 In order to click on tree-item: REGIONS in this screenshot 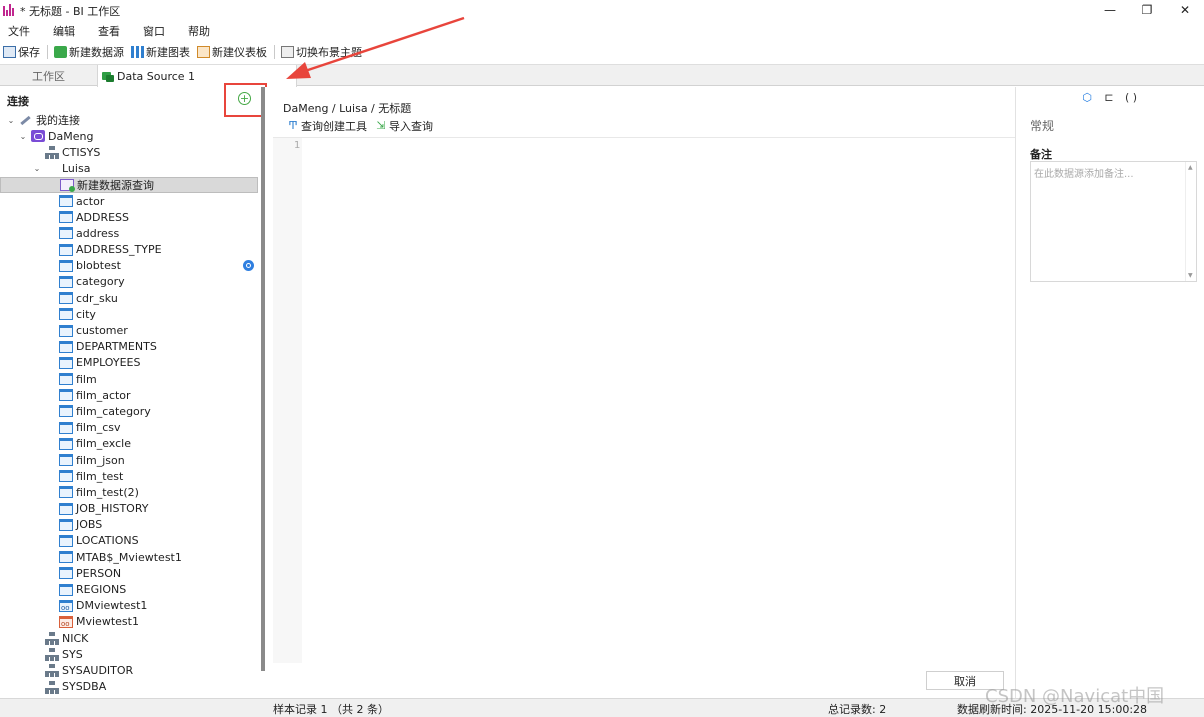, I will do `click(129, 589)`.